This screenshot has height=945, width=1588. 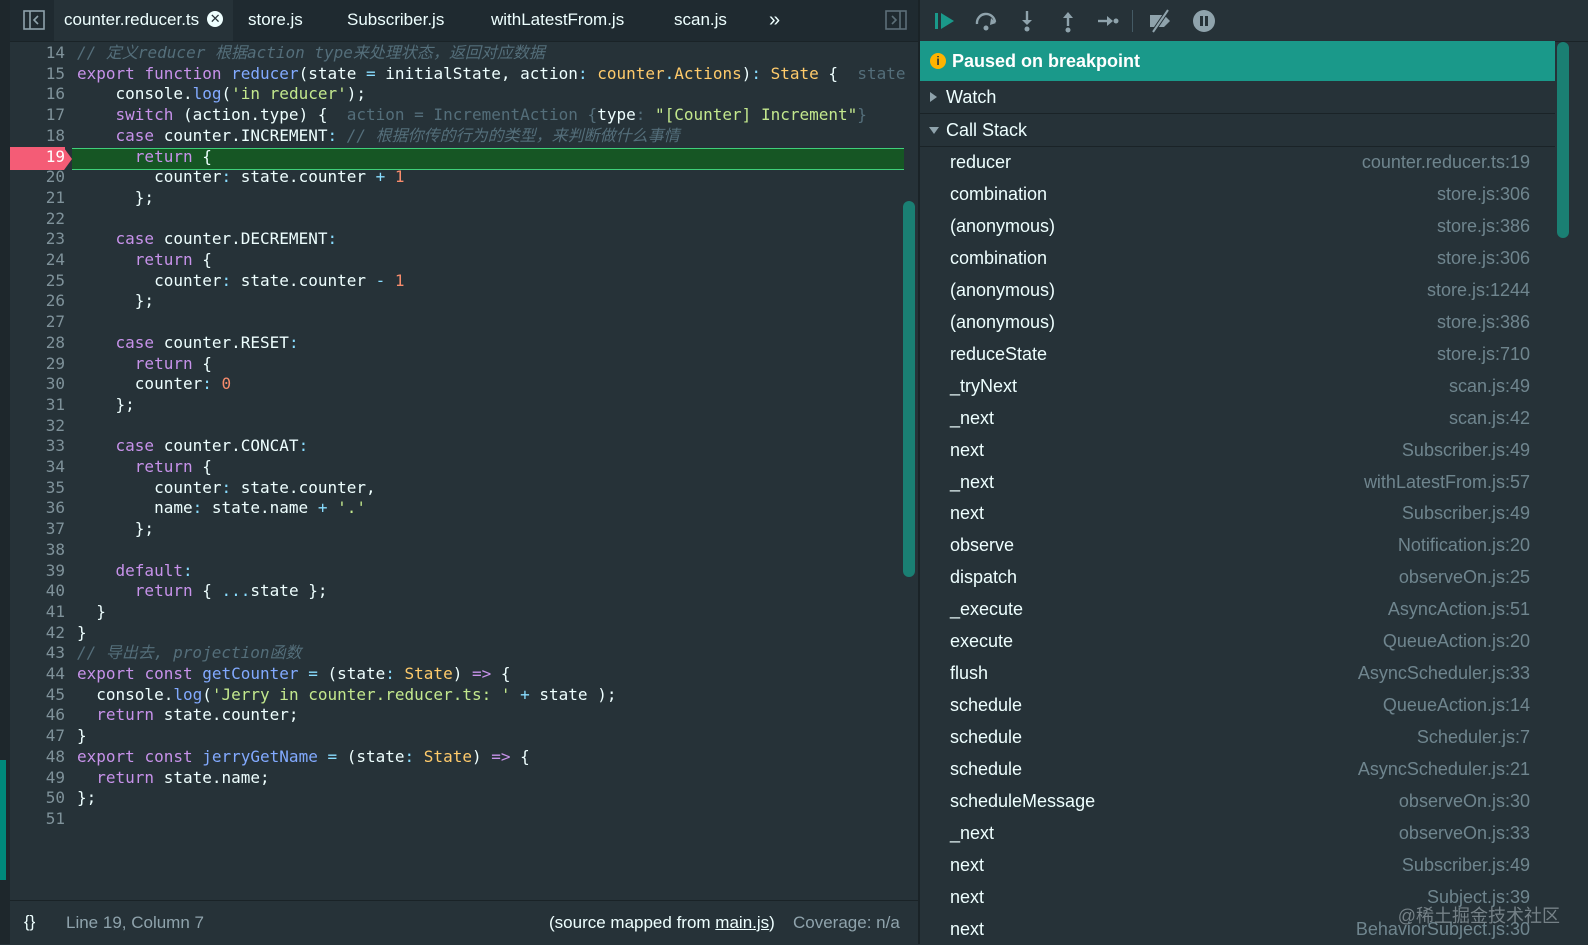 I want to click on step-out-icon, so click(x=1068, y=21).